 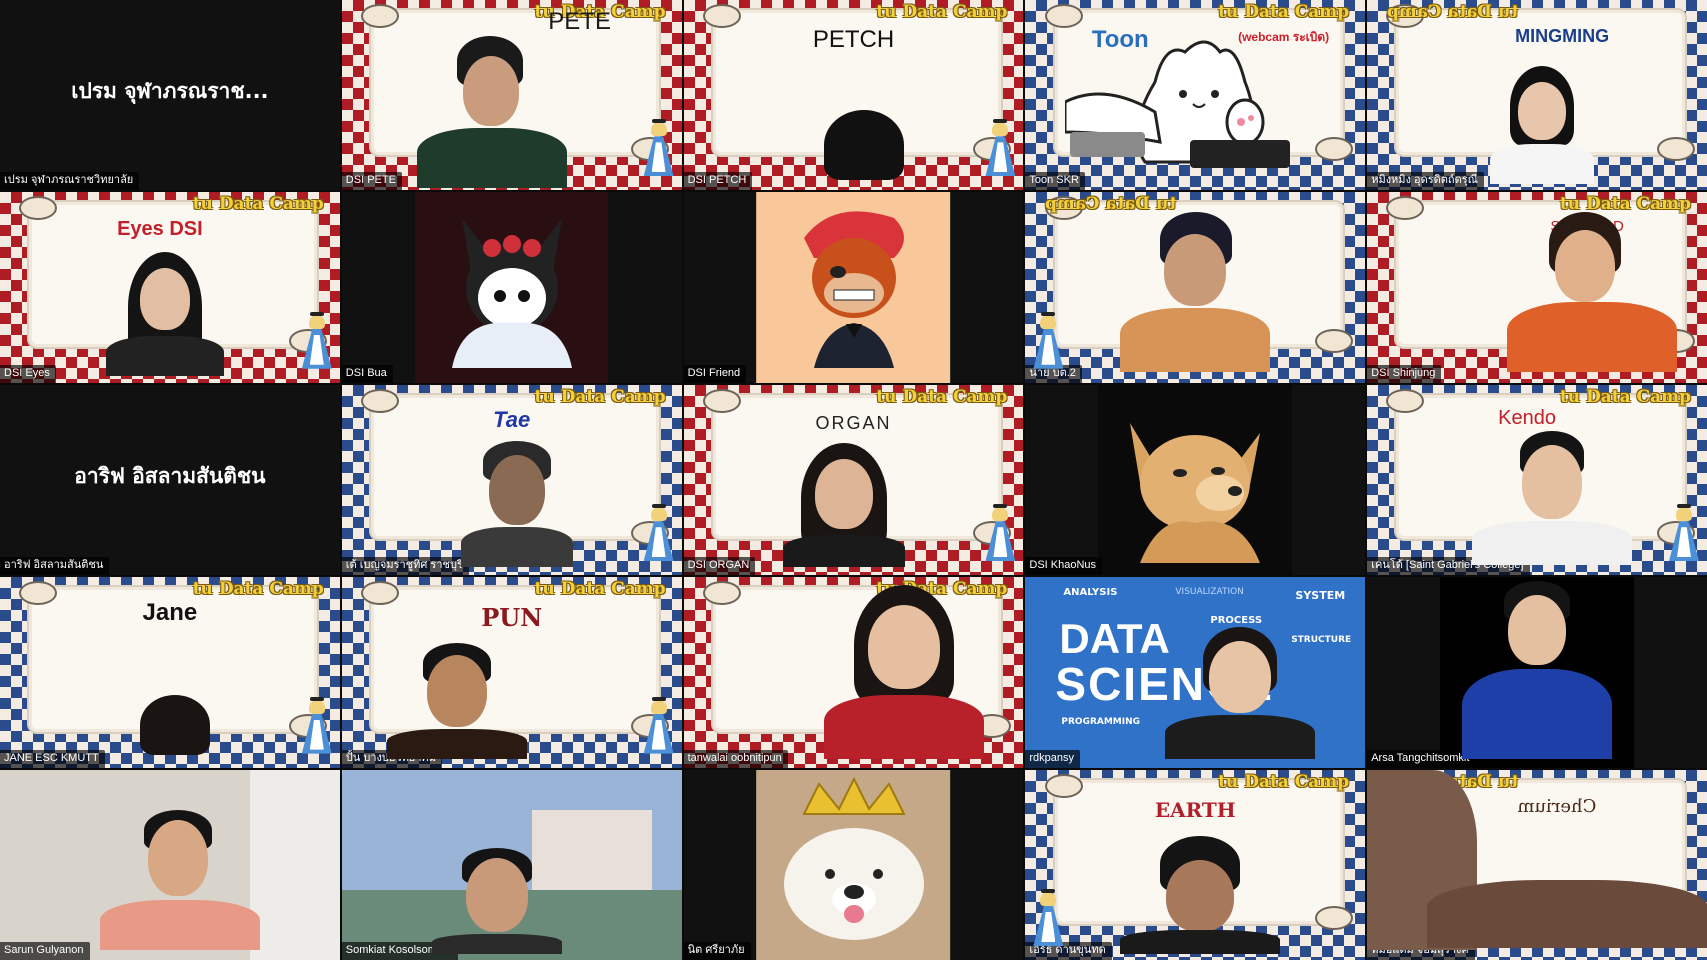 I want to click on participant-name: DSI Friend, so click(x=715, y=373).